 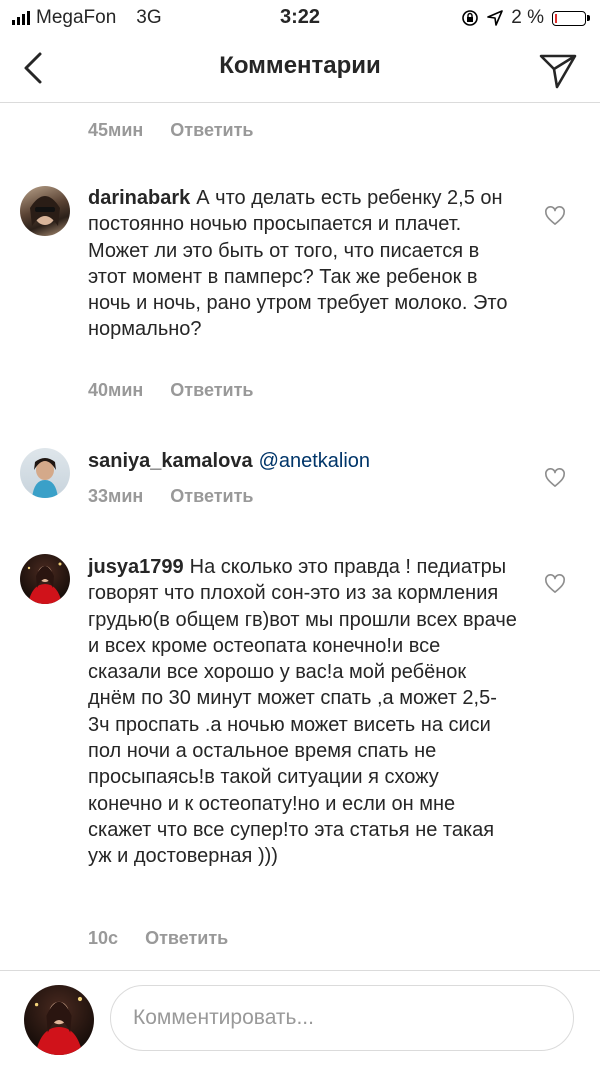 I want to click on comment-time: 45мин, so click(x=116, y=130).